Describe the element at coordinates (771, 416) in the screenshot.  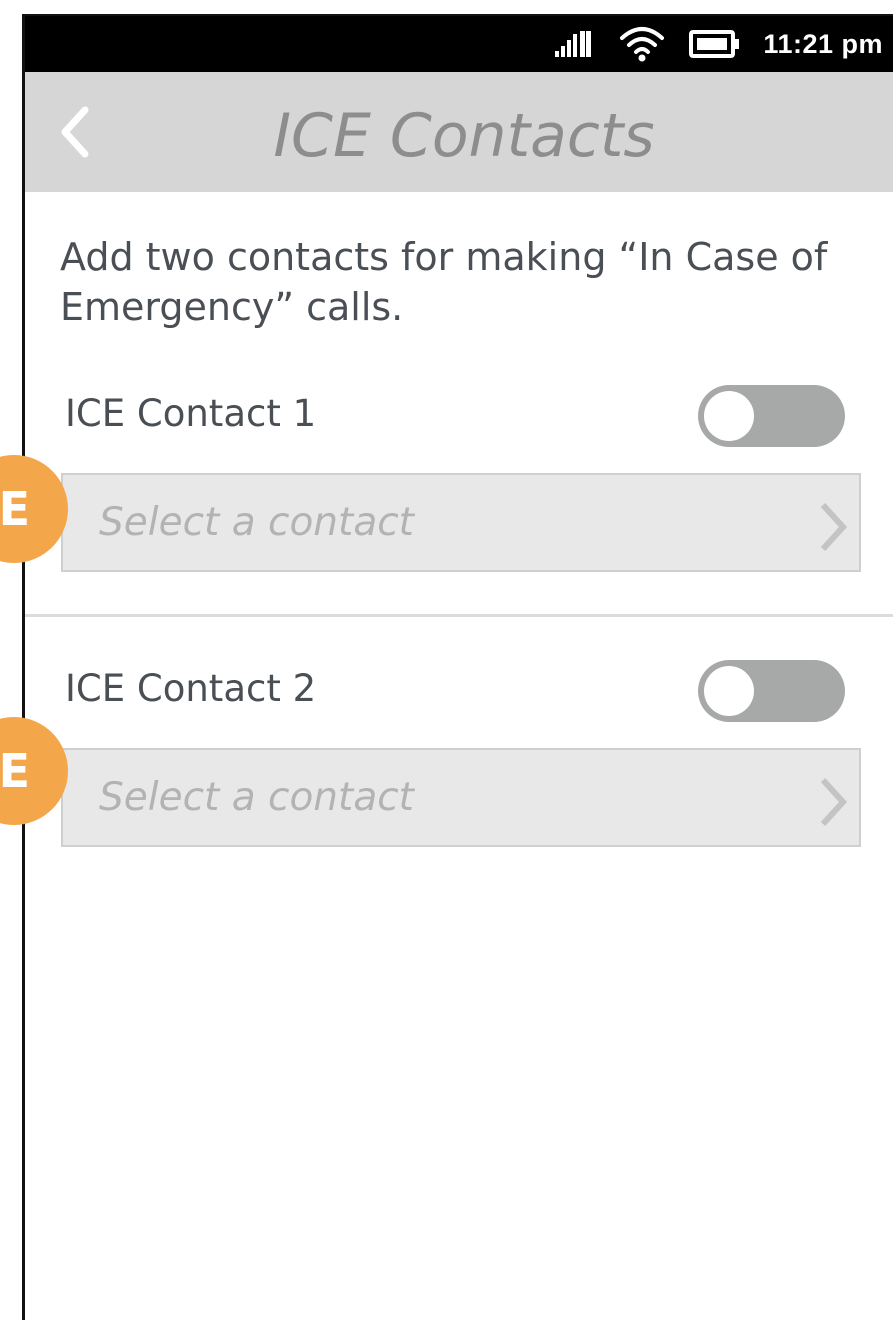
I see `contact-1-toggle` at that location.